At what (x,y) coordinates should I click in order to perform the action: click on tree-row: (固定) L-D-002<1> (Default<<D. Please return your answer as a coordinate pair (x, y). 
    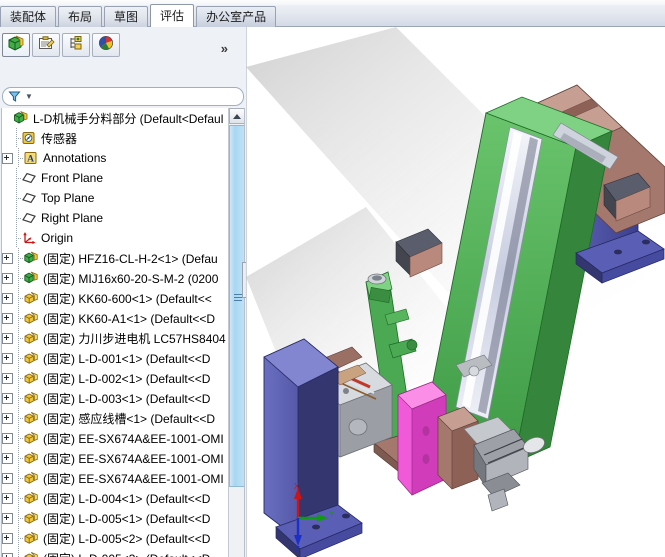
    Looking at the image, I should click on (116, 378).